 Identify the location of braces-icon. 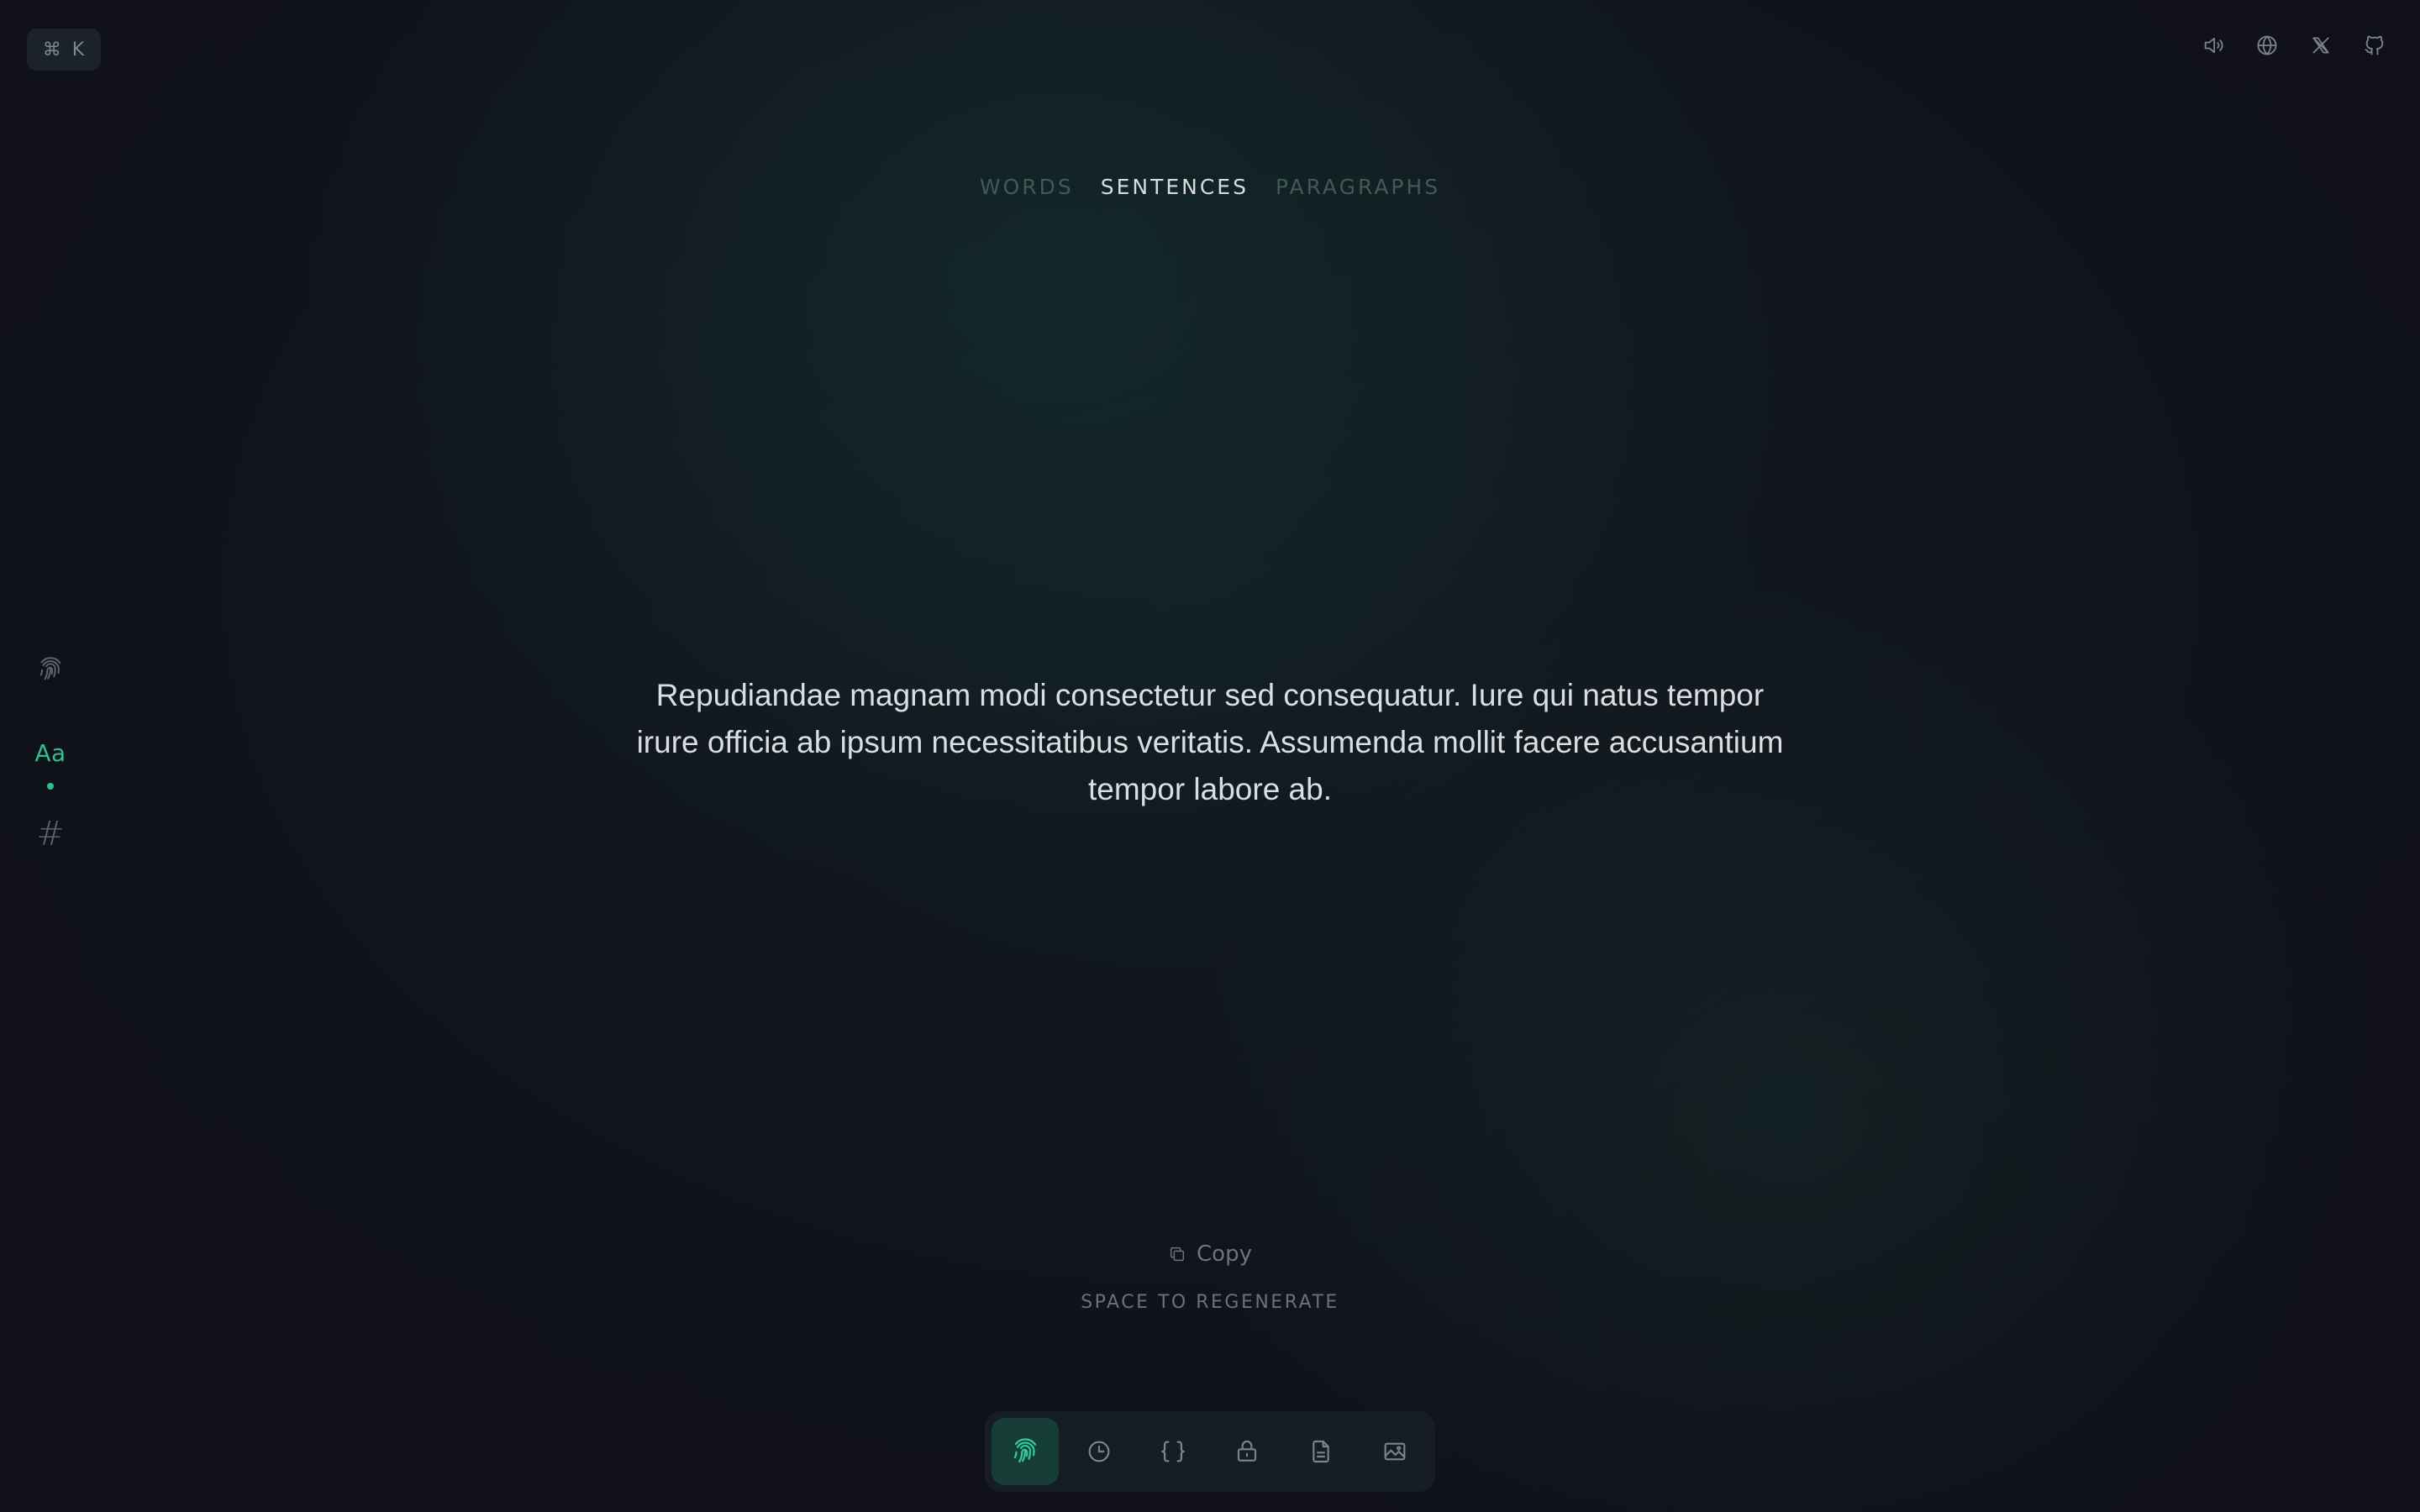
(1173, 1451).